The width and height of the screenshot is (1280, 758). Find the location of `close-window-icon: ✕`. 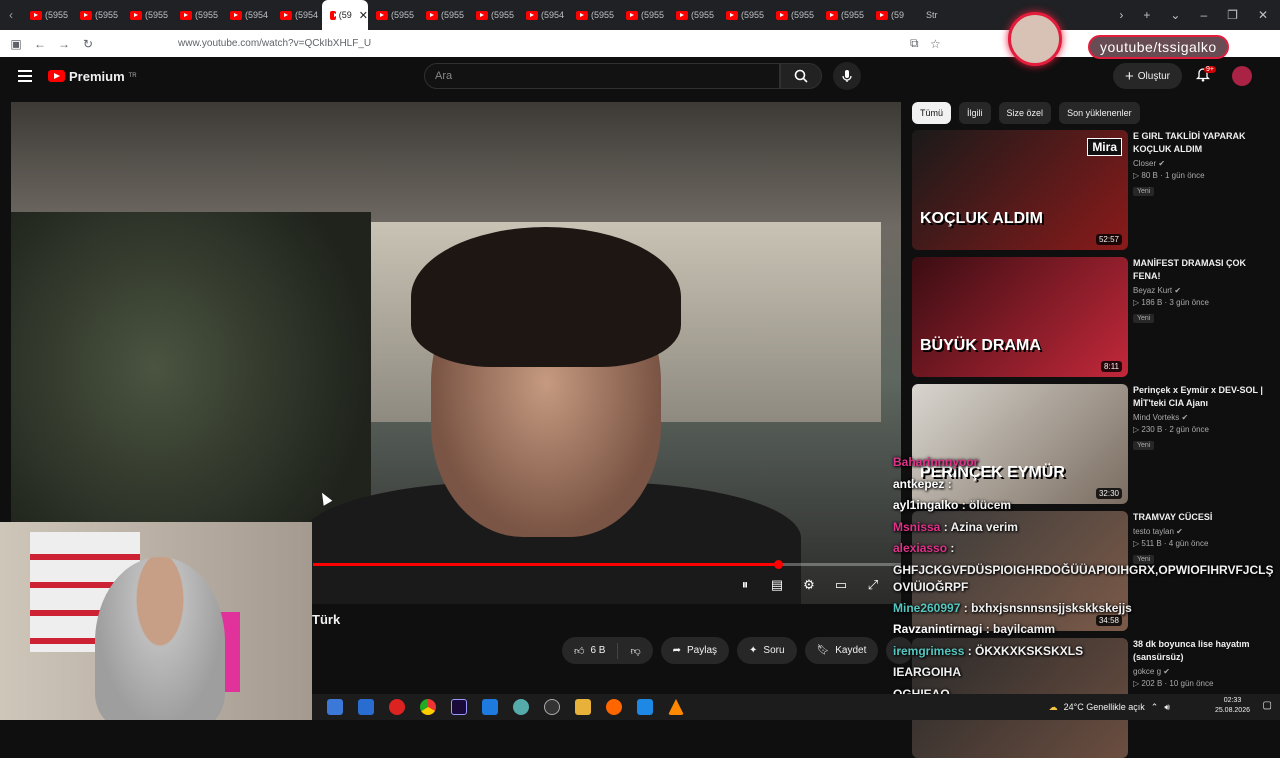

close-window-icon: ✕ is located at coordinates (1263, 15).